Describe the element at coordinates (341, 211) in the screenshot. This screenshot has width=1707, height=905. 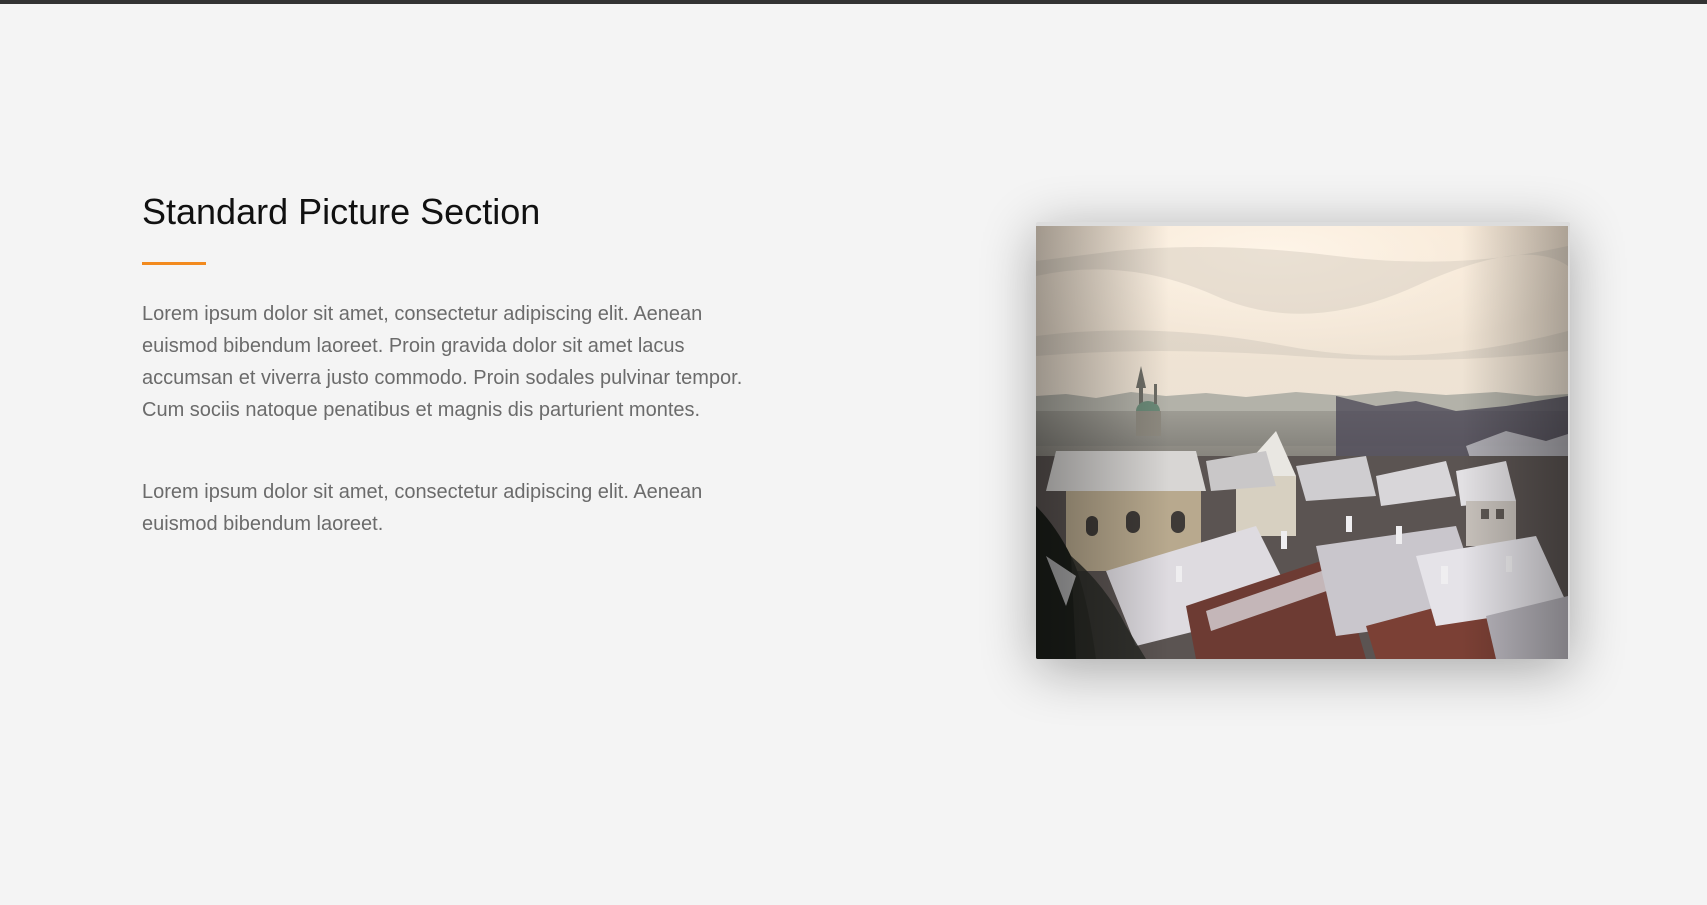
I see `section-title: Standard Picture Section` at that location.